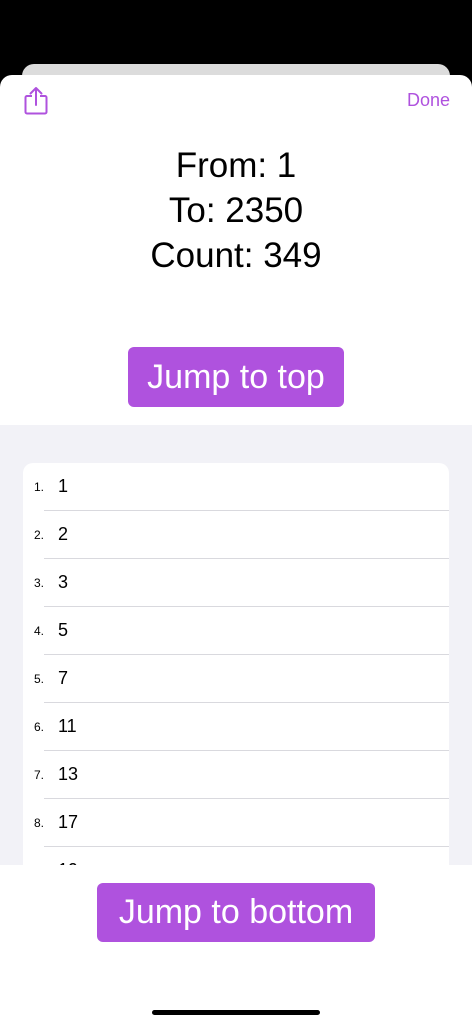 This screenshot has height=1024, width=472. I want to click on count-label: Count: 349, so click(236, 255).